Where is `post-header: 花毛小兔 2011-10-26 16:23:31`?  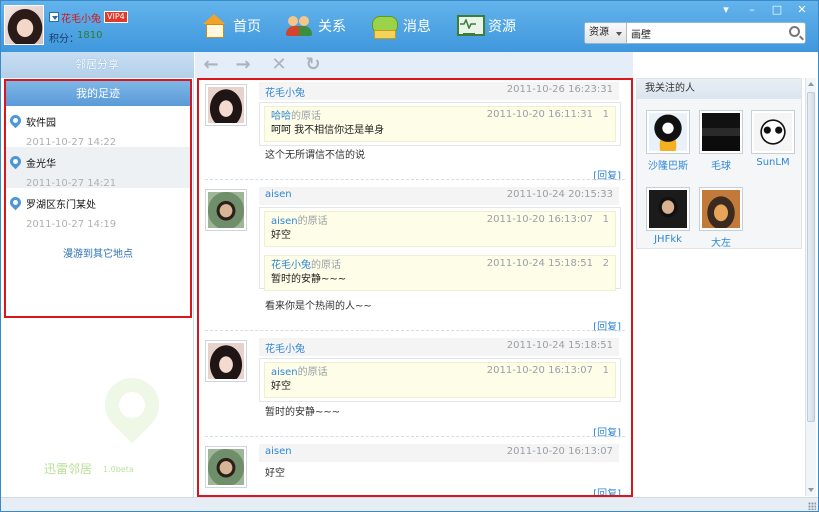
post-header: 花毛小兔 2011-10-26 16:23:31 is located at coordinates (439, 91).